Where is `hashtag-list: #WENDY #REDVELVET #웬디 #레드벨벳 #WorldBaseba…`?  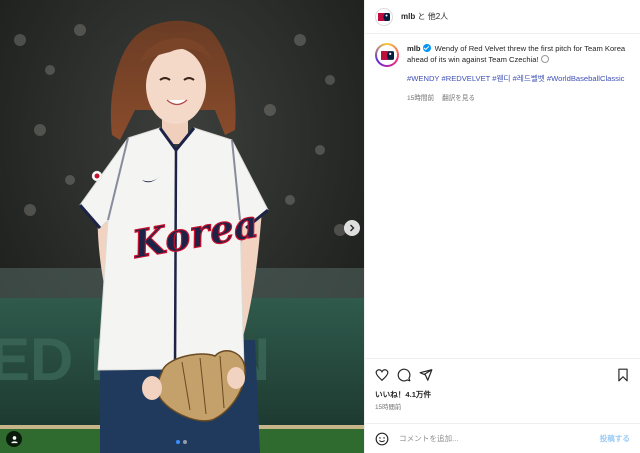 hashtag-list: #WENDY #REDVELVET #웬디 #레드벨벳 #WorldBaseba… is located at coordinates (518, 78).